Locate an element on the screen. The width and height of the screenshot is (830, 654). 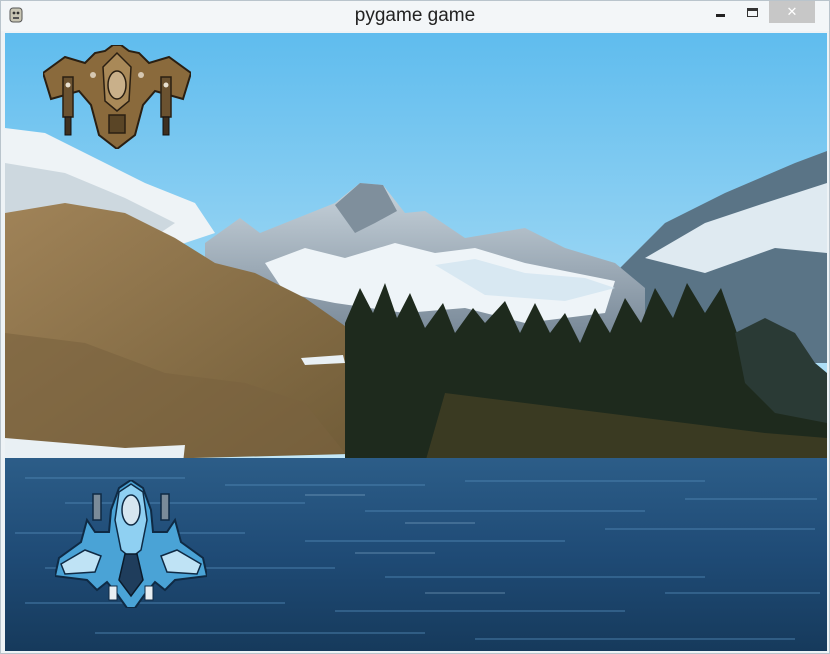
window-title: pygame game is located at coordinates (415, 15).